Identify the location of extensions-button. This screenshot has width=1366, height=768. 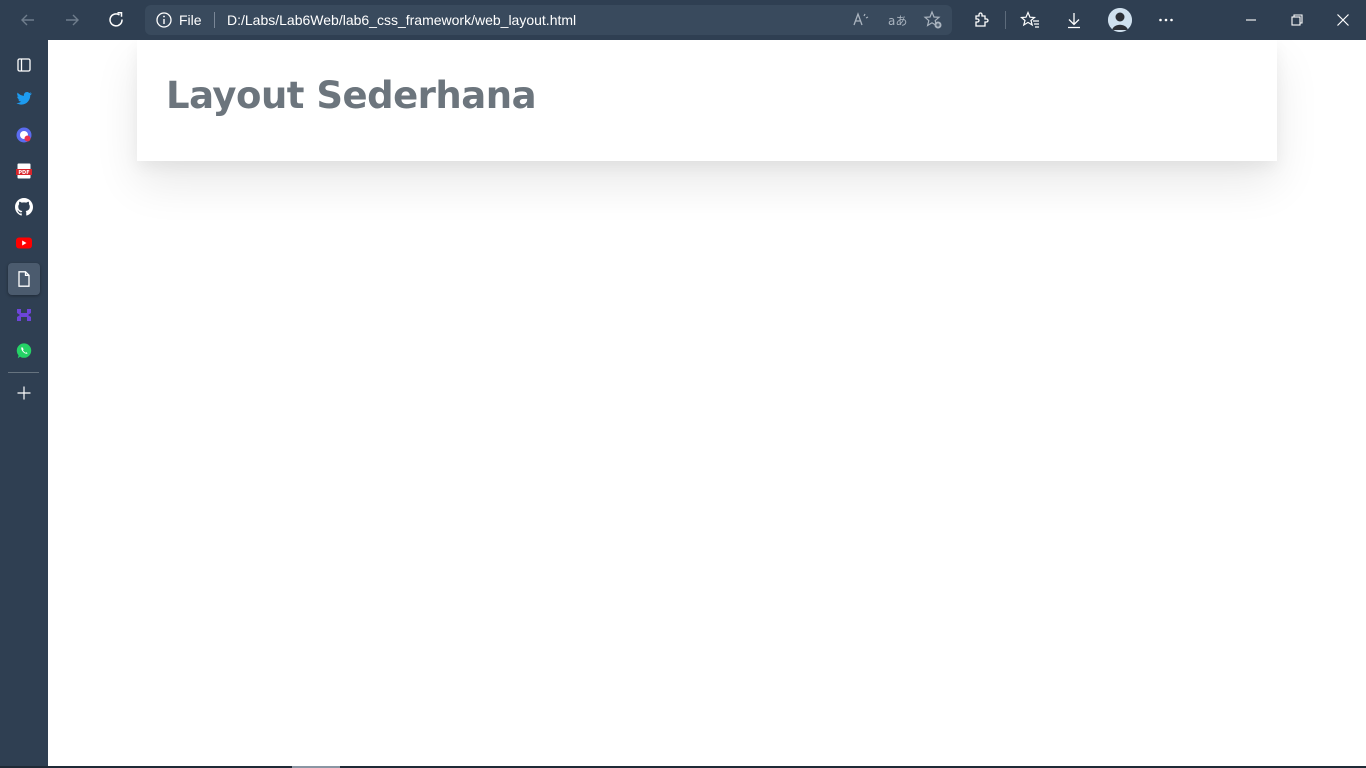
(981, 20).